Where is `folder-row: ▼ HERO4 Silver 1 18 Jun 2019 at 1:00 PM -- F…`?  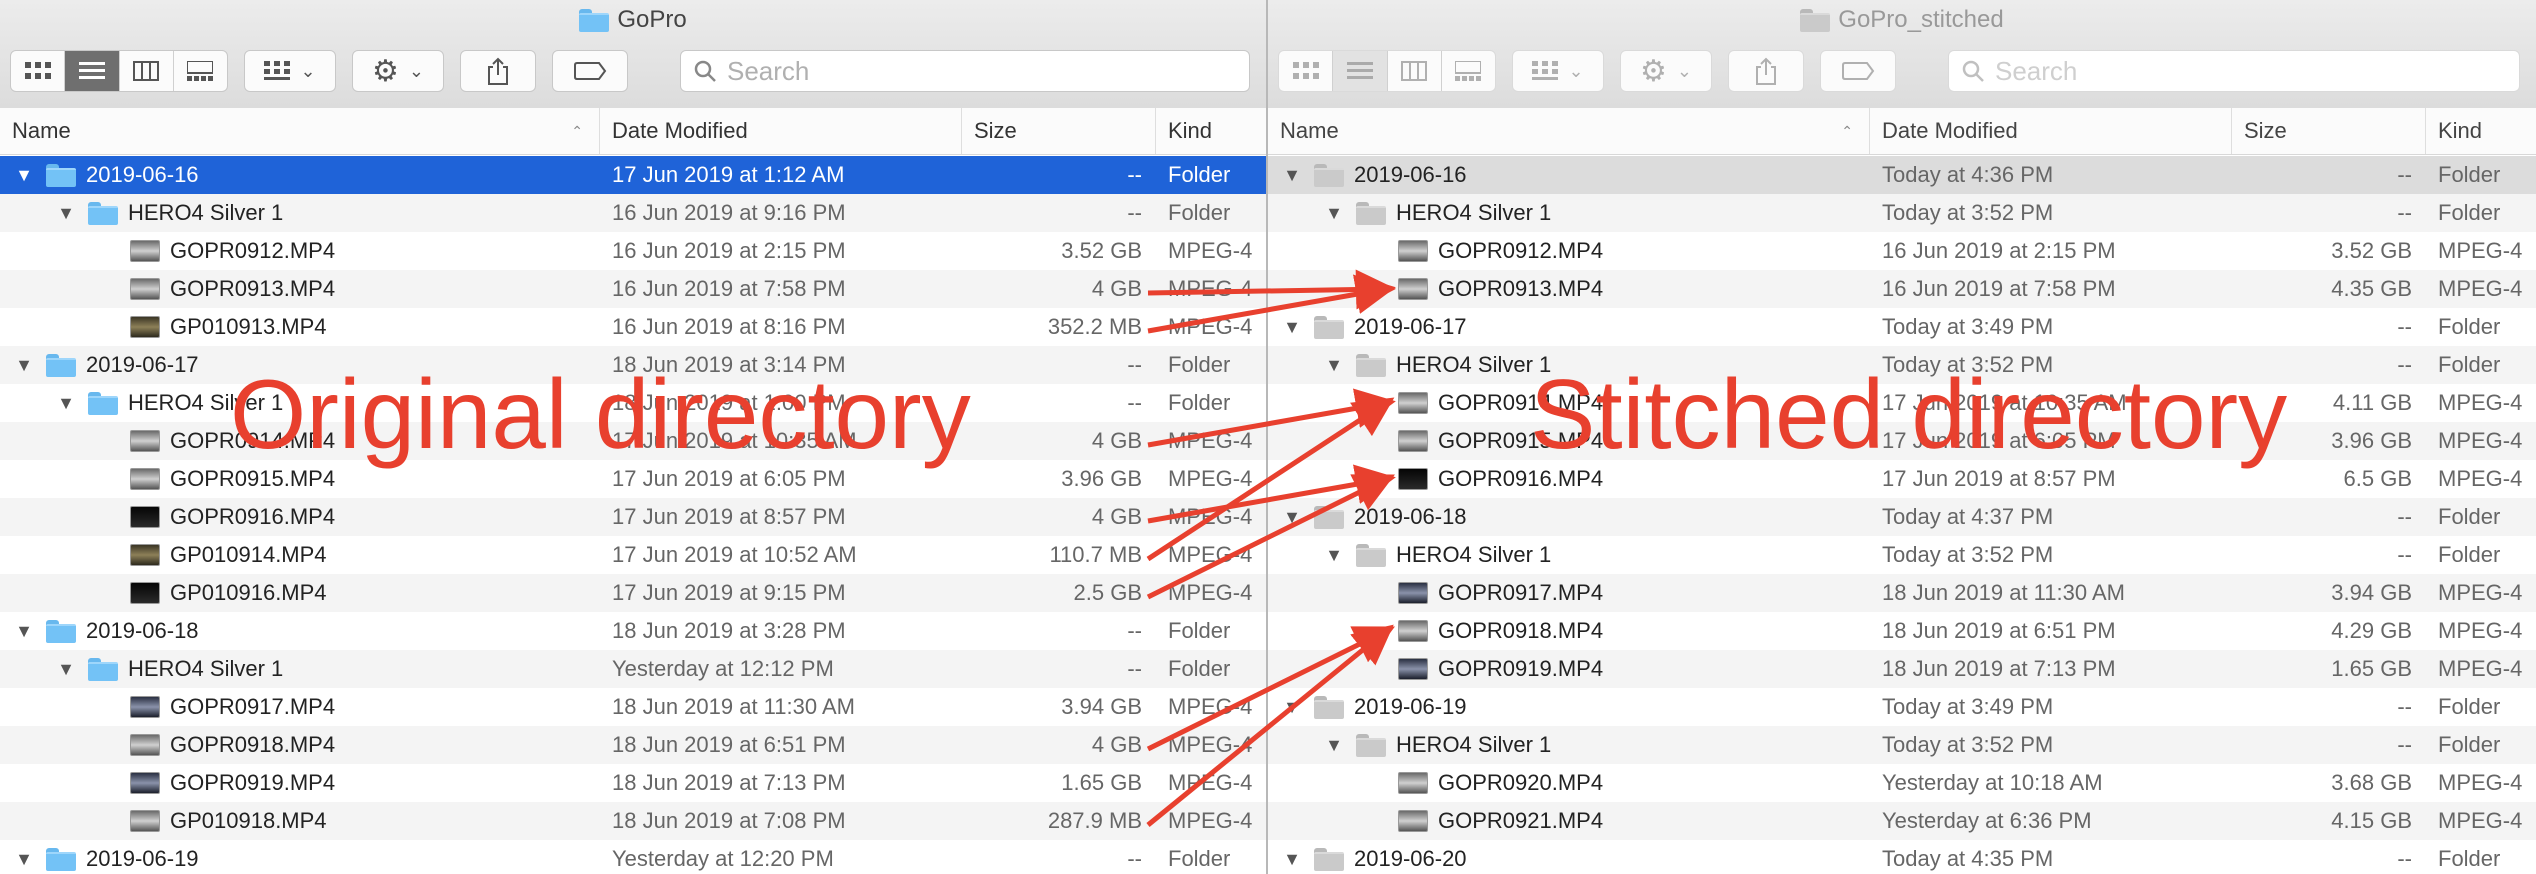
folder-row: ▼ HERO4 Silver 1 18 Jun 2019 at 1:00 PM -- F… is located at coordinates (633, 403).